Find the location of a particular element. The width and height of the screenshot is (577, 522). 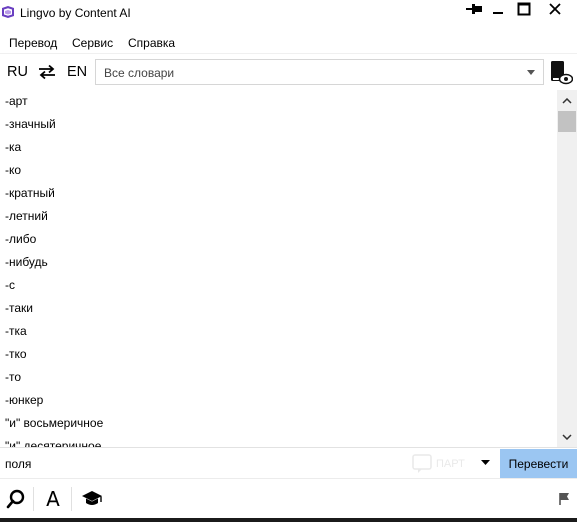

scroll-thumb is located at coordinates (567, 121).